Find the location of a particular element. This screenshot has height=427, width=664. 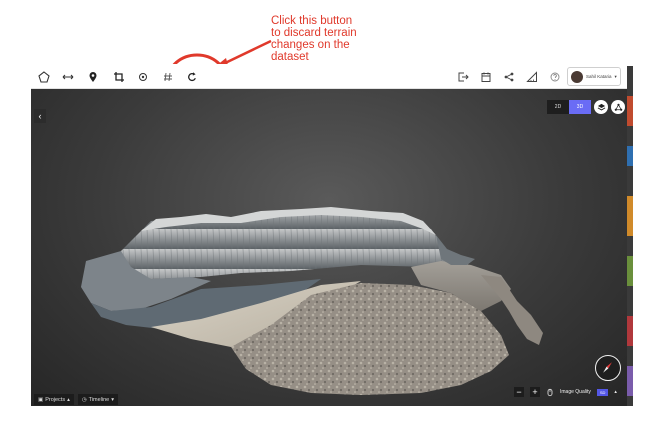

layers-icon is located at coordinates (601, 106).